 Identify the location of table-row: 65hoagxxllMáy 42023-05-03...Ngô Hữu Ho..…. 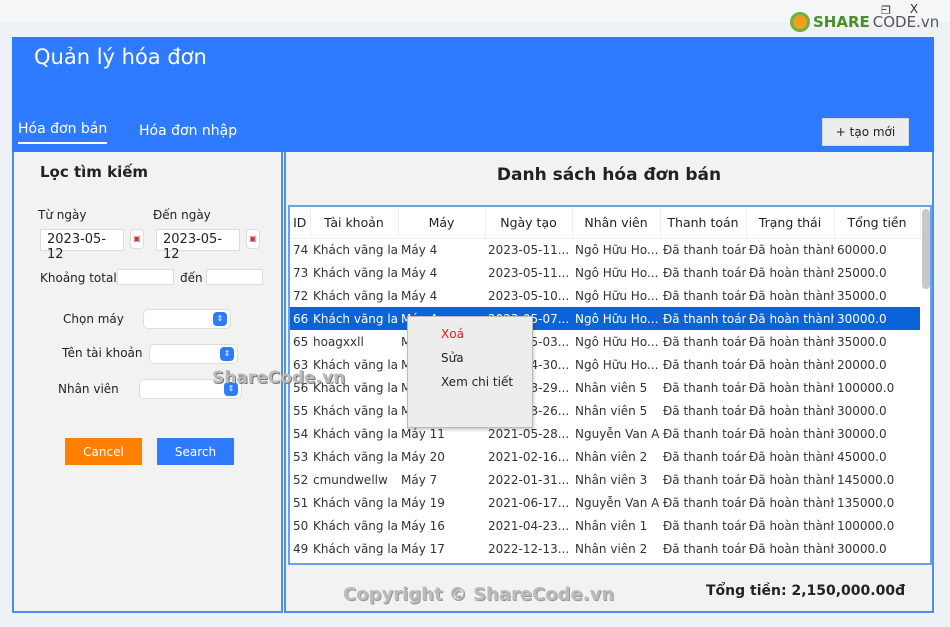
(605, 341).